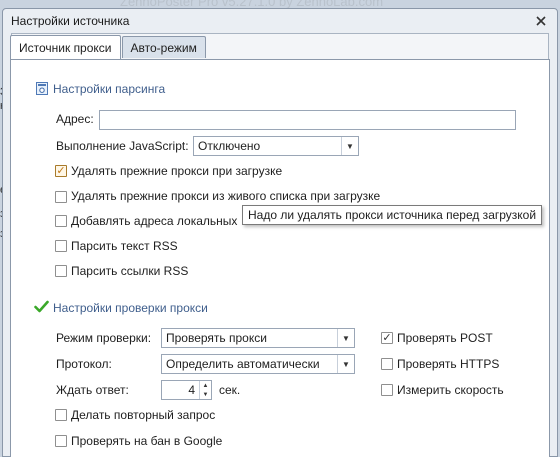  I want to click on check-post-checkbox: ✓, so click(387, 338).